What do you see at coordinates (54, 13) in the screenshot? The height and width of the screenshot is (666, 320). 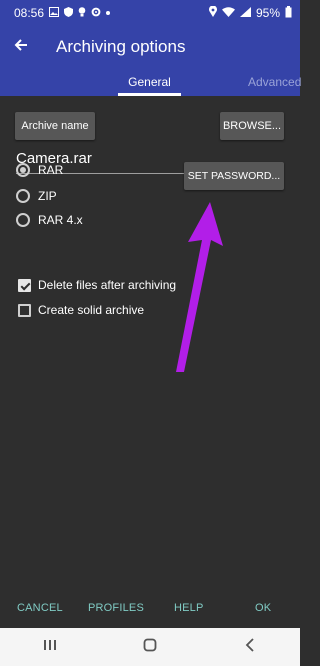 I see `image-icon` at bounding box center [54, 13].